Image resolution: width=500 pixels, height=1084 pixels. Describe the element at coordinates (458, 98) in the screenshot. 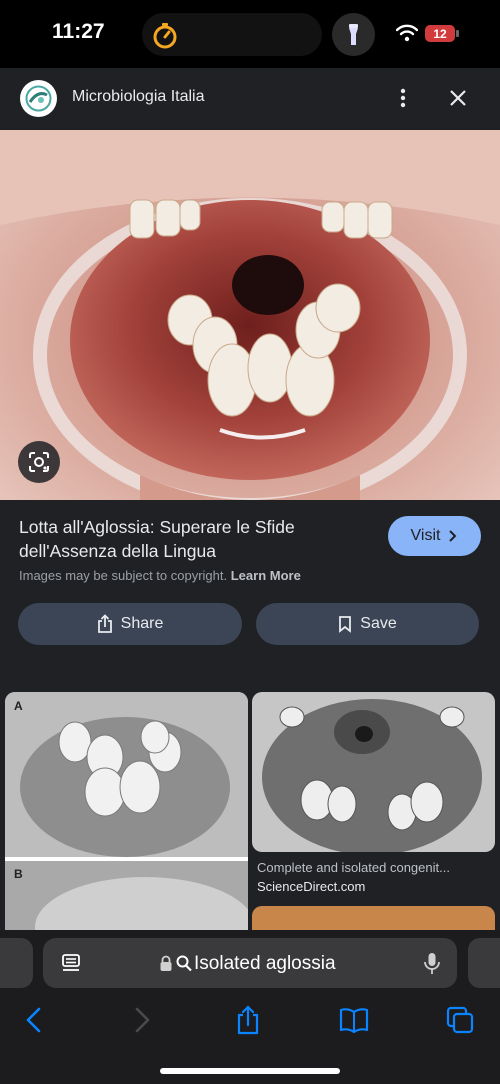

I see `close-icon` at that location.